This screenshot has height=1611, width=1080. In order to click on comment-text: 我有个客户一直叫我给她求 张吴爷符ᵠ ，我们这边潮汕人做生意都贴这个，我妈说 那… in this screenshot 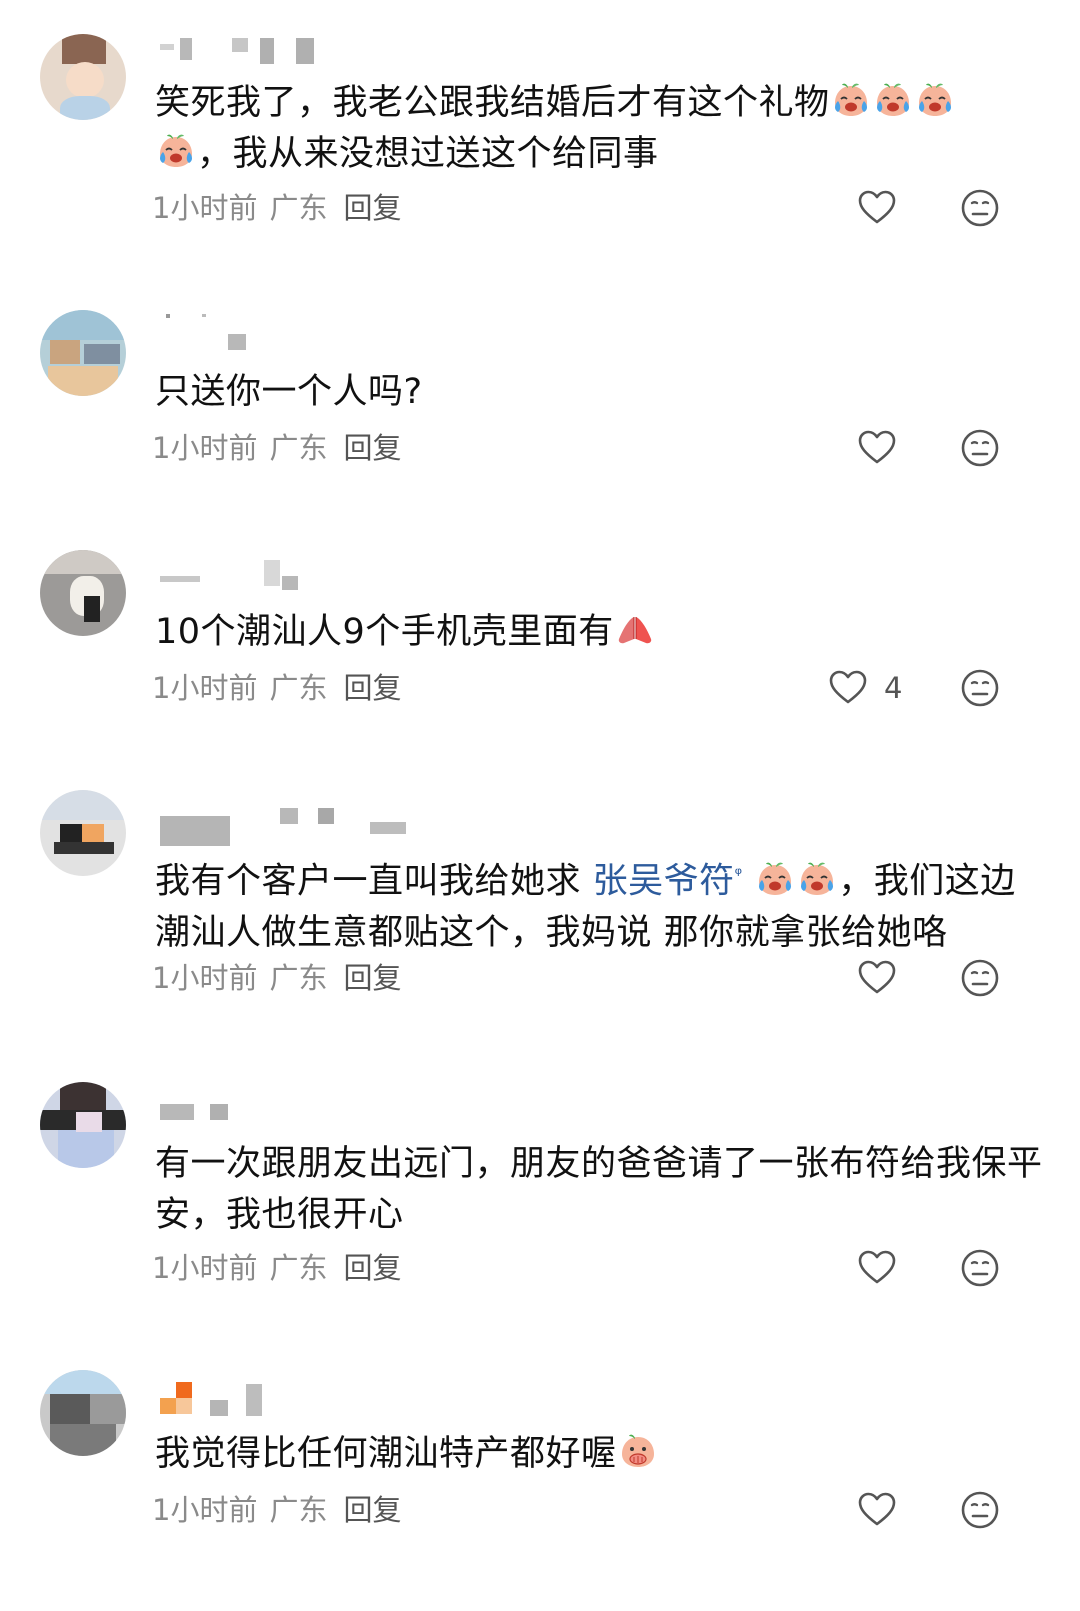, I will do `click(585, 907)`.